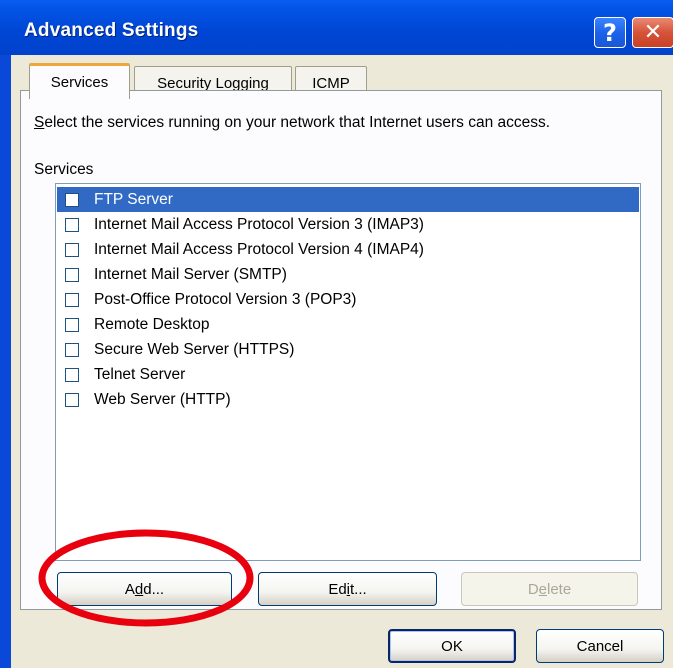 The height and width of the screenshot is (668, 673). Describe the element at coordinates (39, 122) in the screenshot. I see `instruction-mnemonic: S` at that location.